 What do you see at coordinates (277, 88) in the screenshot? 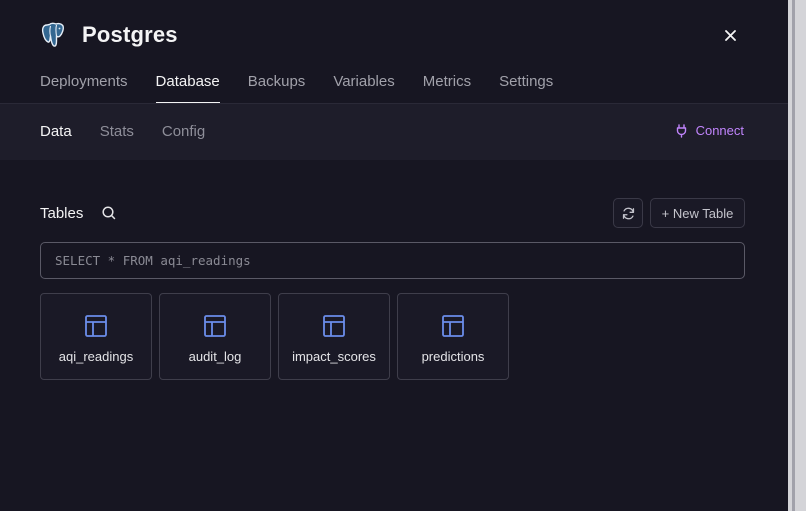
I see `tab-backups: Backups` at bounding box center [277, 88].